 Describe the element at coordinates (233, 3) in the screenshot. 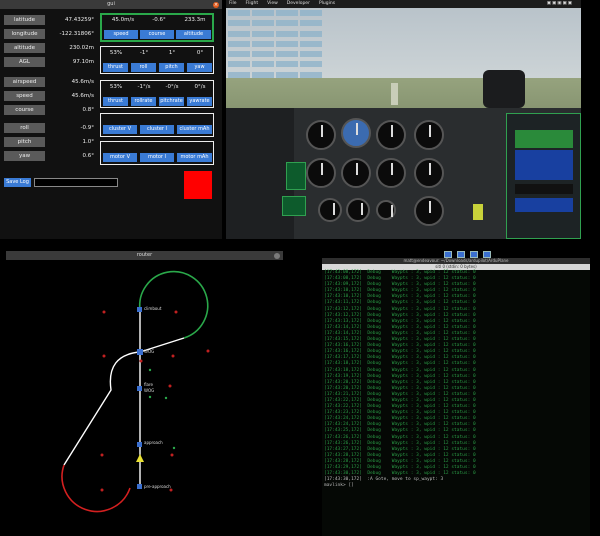

I see `menu-file: File` at that location.